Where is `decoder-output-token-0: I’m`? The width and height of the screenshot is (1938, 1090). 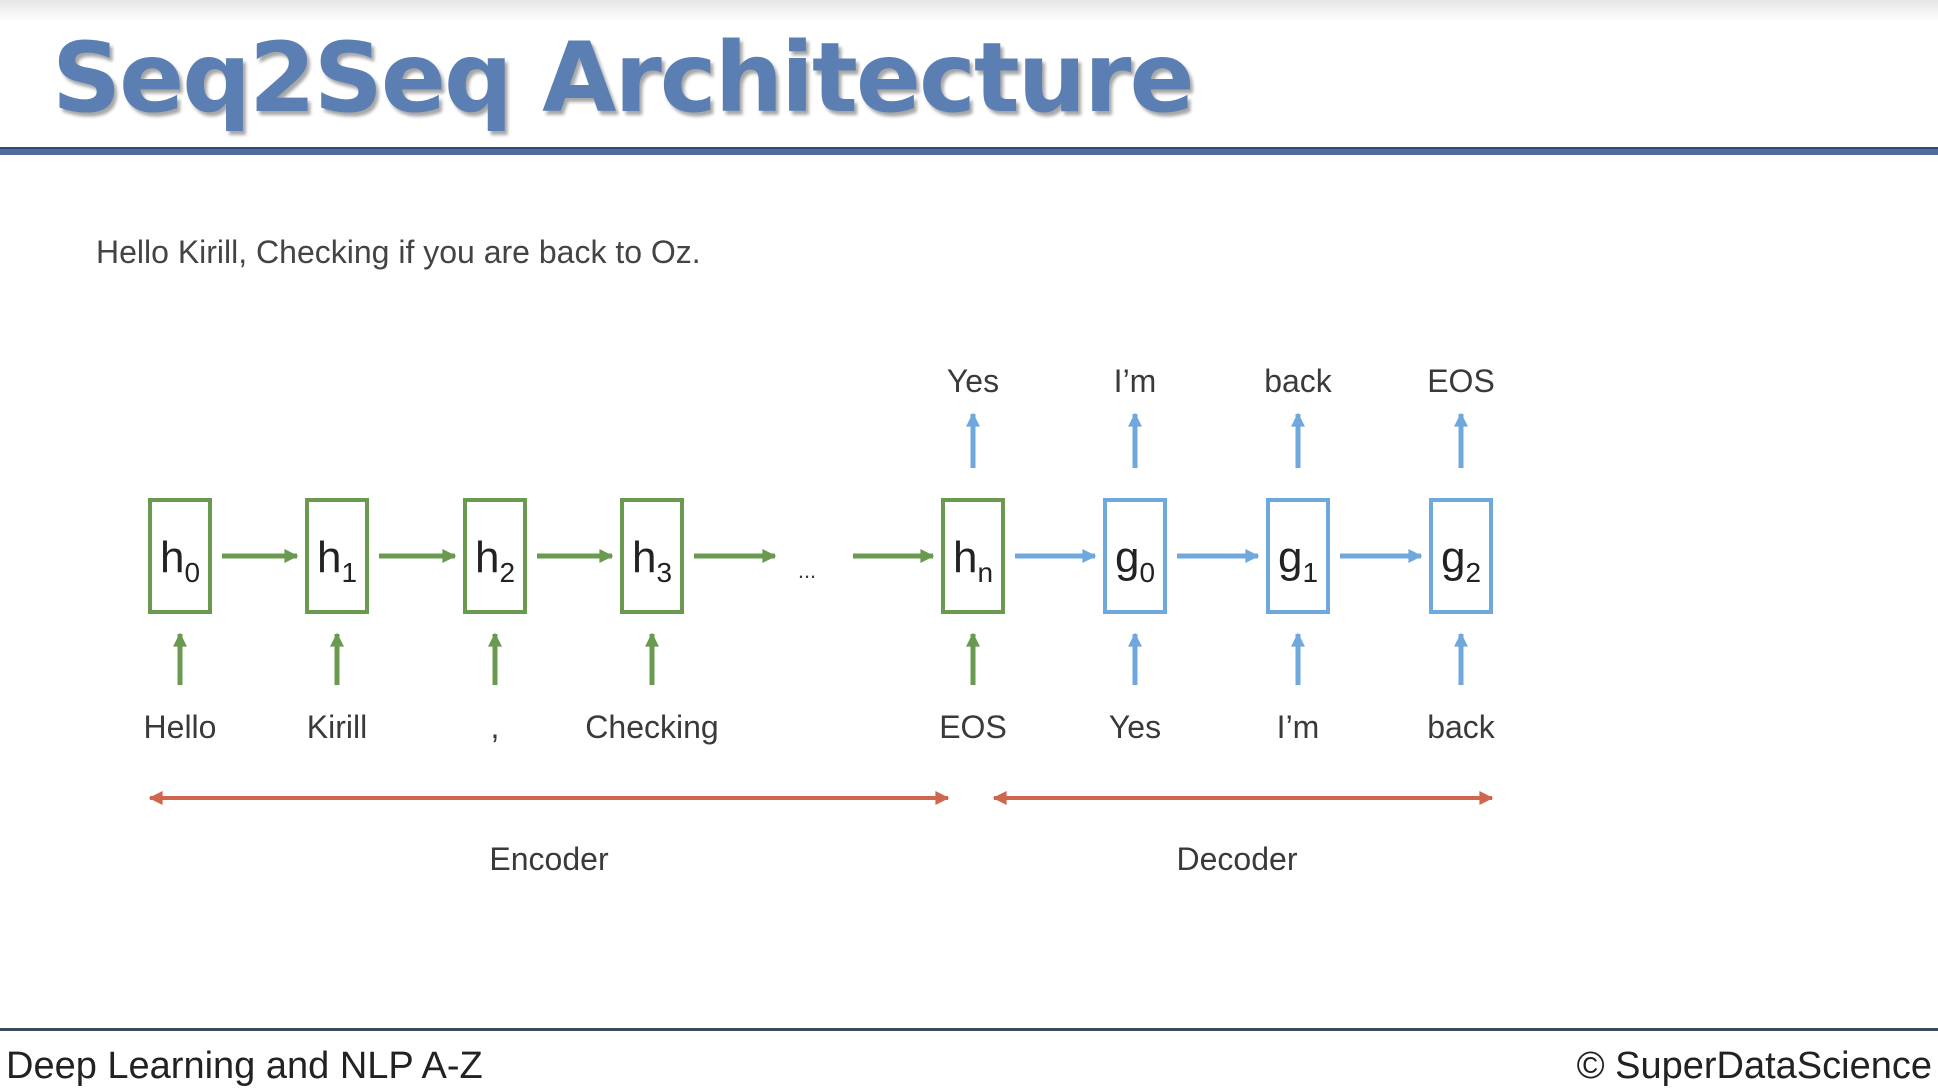 decoder-output-token-0: I’m is located at coordinates (1135, 381).